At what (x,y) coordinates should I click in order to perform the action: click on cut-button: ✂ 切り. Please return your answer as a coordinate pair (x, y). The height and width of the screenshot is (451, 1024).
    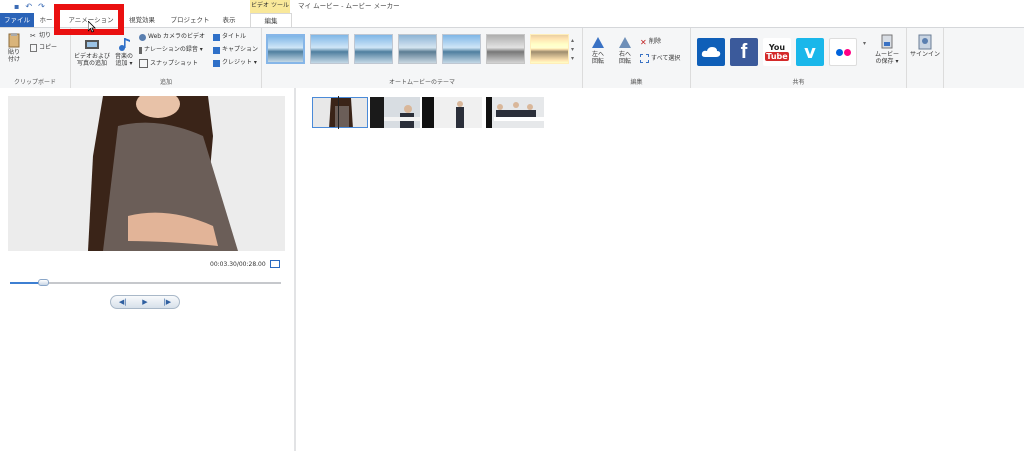
    Looking at the image, I should click on (40, 36).